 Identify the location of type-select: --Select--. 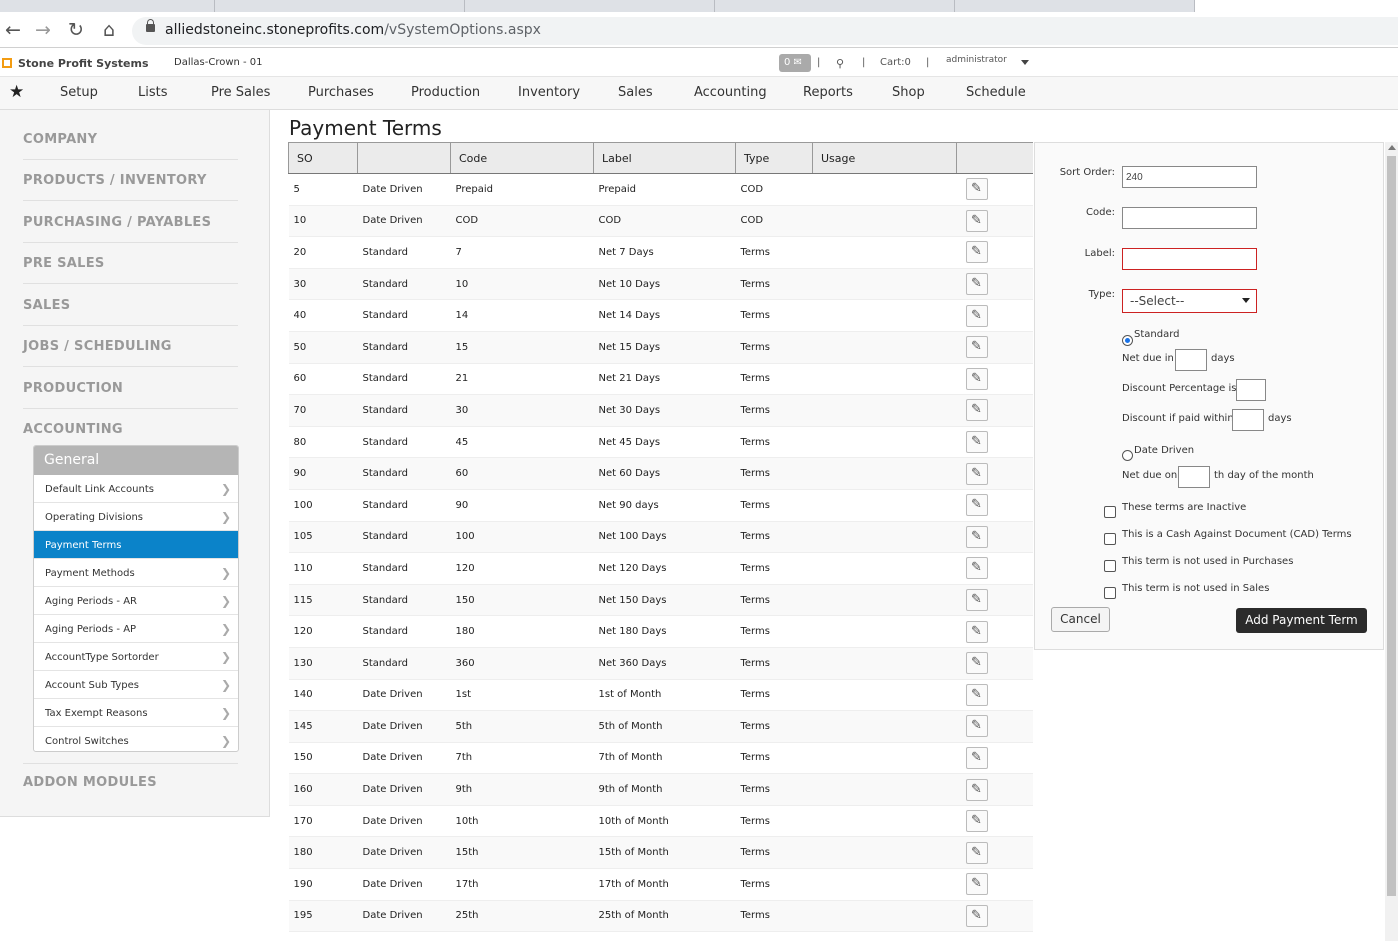
(1189, 301).